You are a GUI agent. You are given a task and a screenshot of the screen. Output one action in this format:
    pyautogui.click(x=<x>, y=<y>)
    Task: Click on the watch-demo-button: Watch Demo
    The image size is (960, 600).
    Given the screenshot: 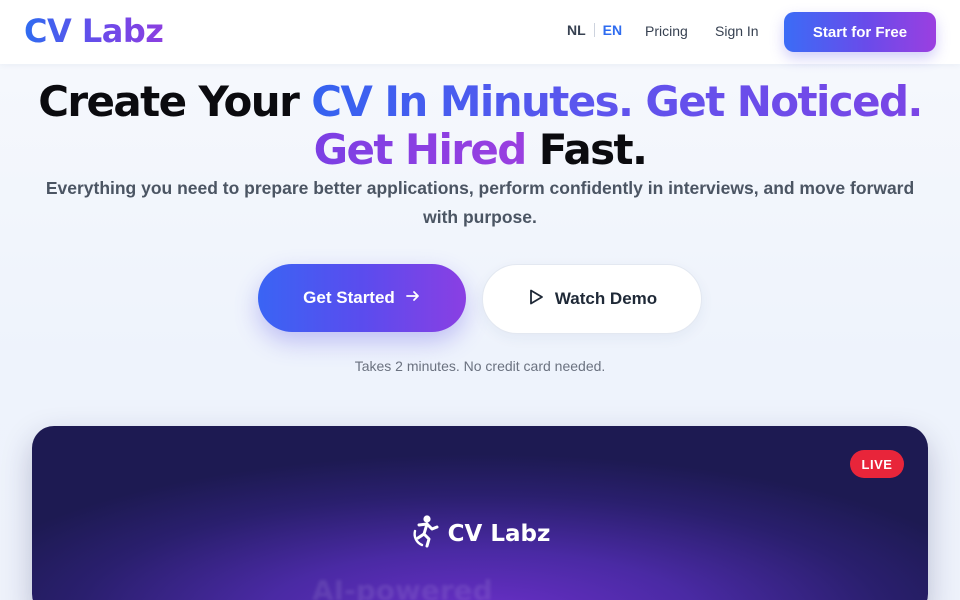 What is the action you would take?
    pyautogui.click(x=592, y=299)
    